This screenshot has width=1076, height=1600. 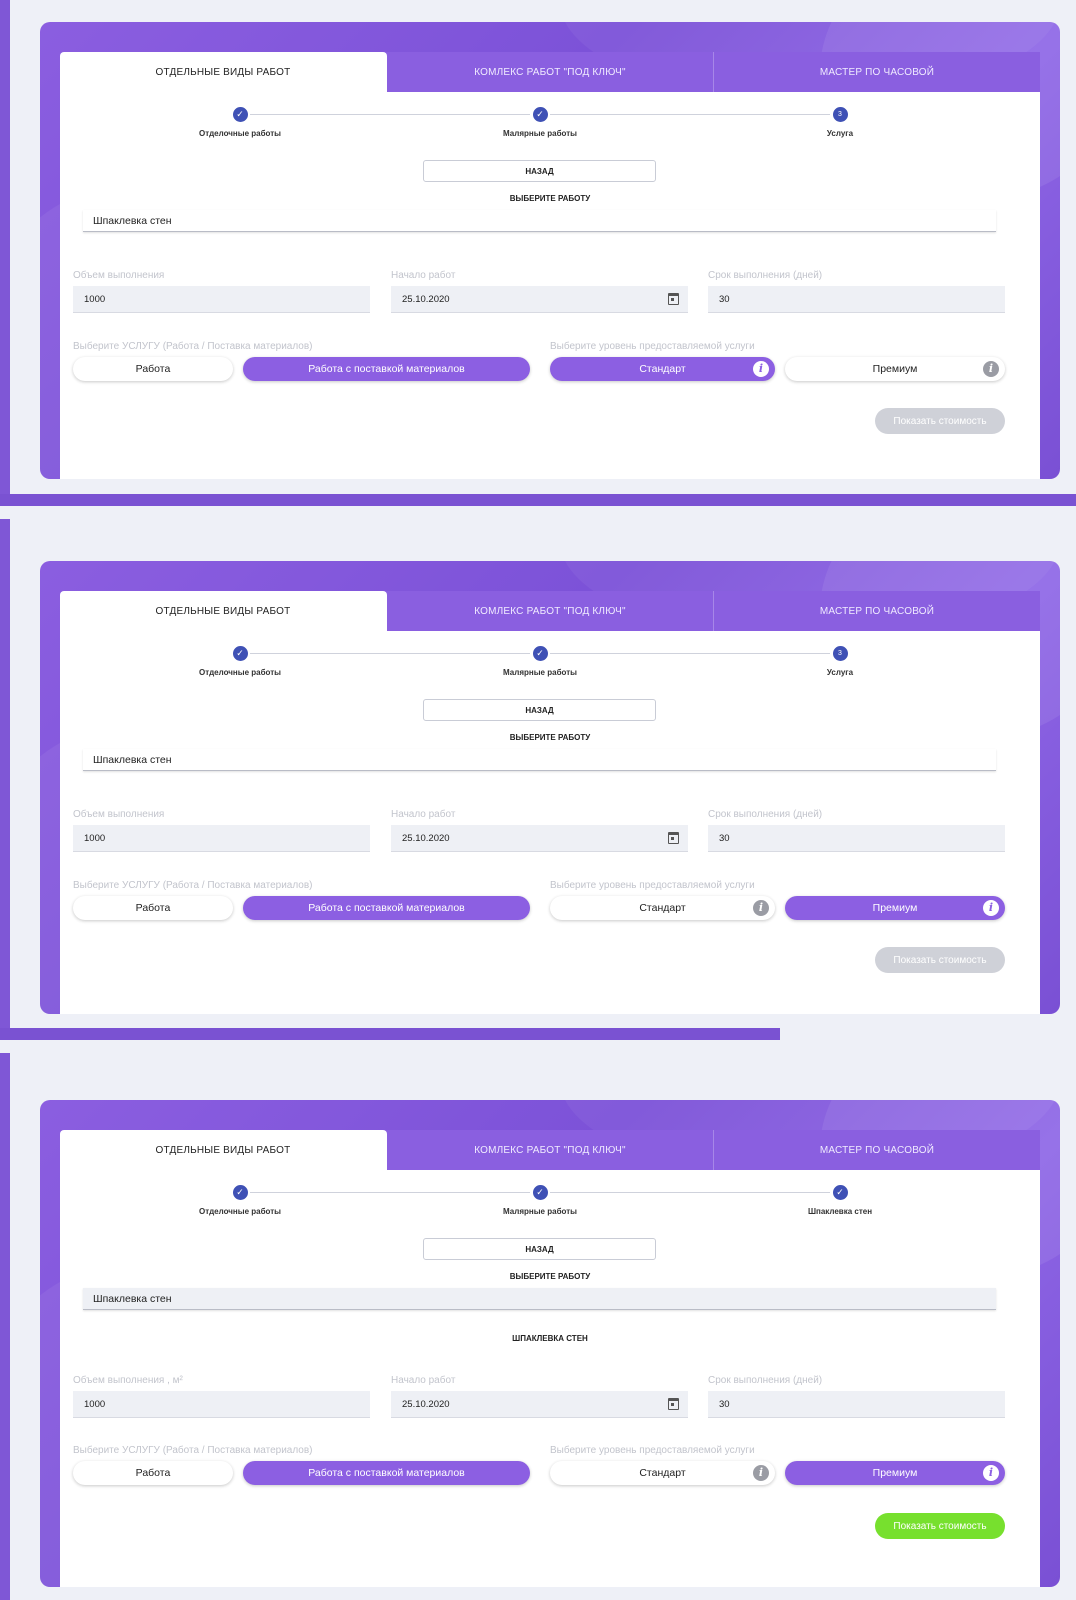 I want to click on selected-work-title: ШПАКЛЕВКА СТЕН, so click(x=550, y=1338).